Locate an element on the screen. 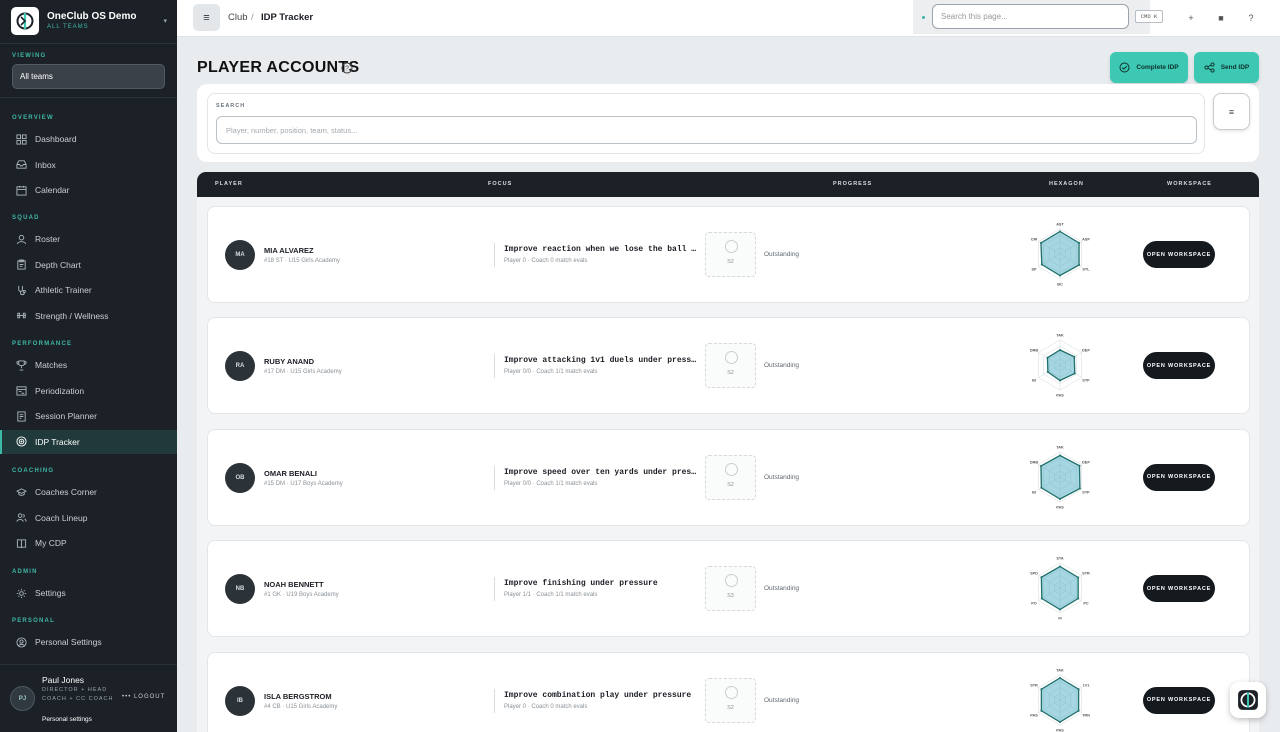  sidebar-item-idp-tracker: IDP Tracker is located at coordinates (88, 441).